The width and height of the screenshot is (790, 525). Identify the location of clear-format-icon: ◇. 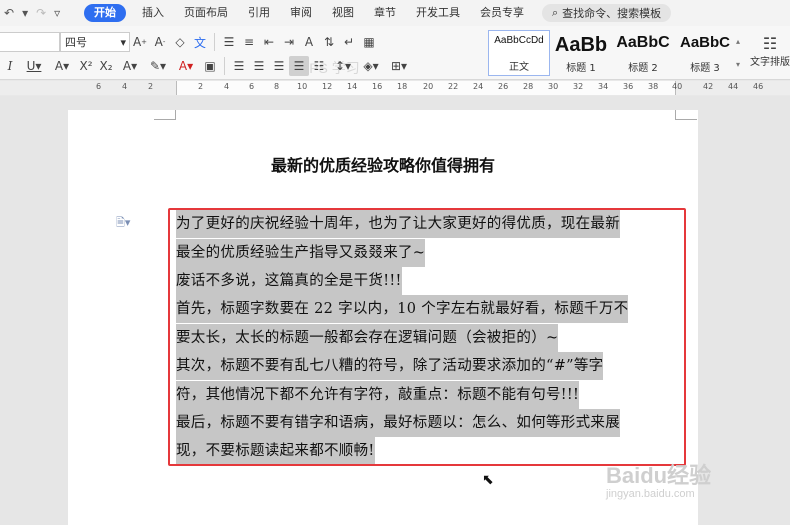
(180, 42).